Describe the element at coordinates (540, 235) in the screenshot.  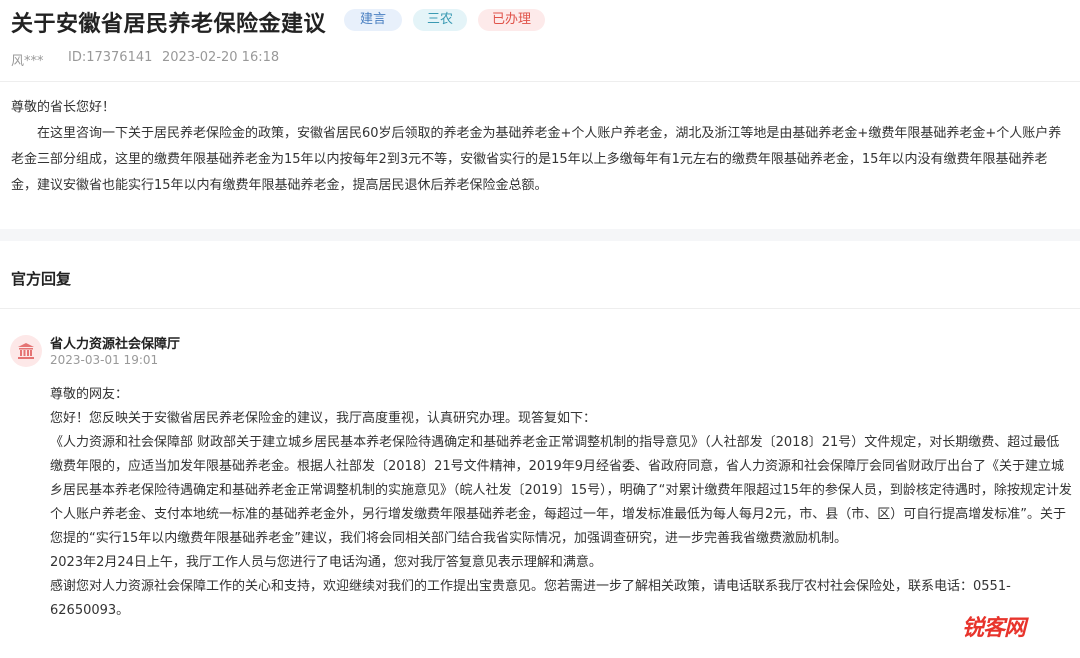
I see `section-separator` at that location.